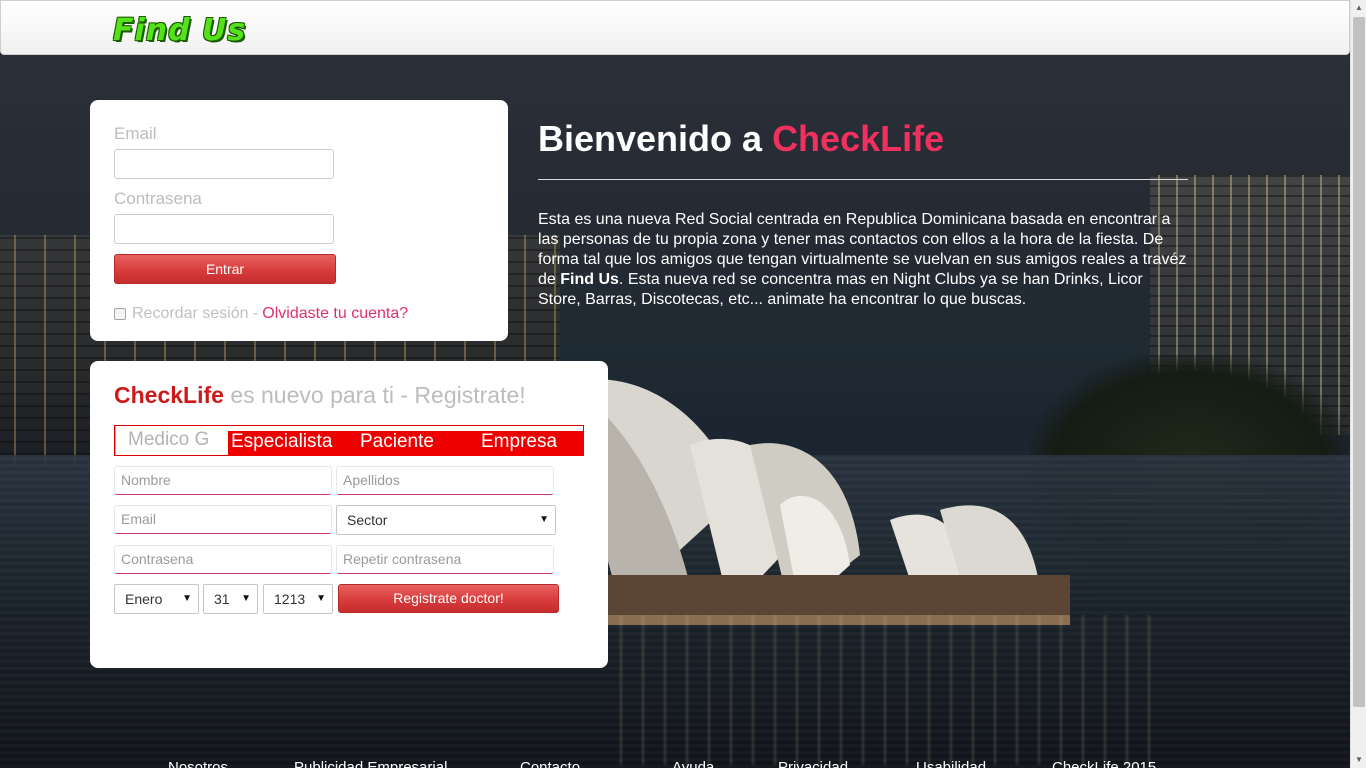  I want to click on birth-year-select: 1213 ▼, so click(298, 599).